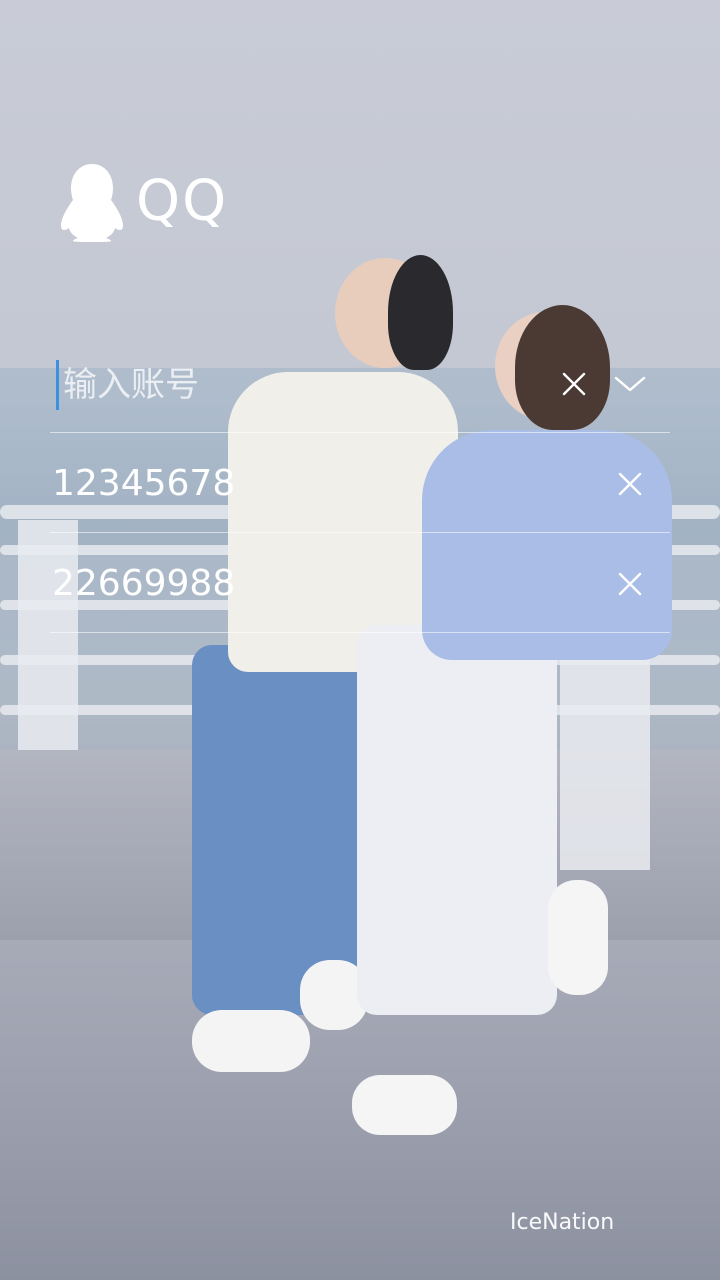  What do you see at coordinates (251, 1041) in the screenshot?
I see `man-figure-shoe` at bounding box center [251, 1041].